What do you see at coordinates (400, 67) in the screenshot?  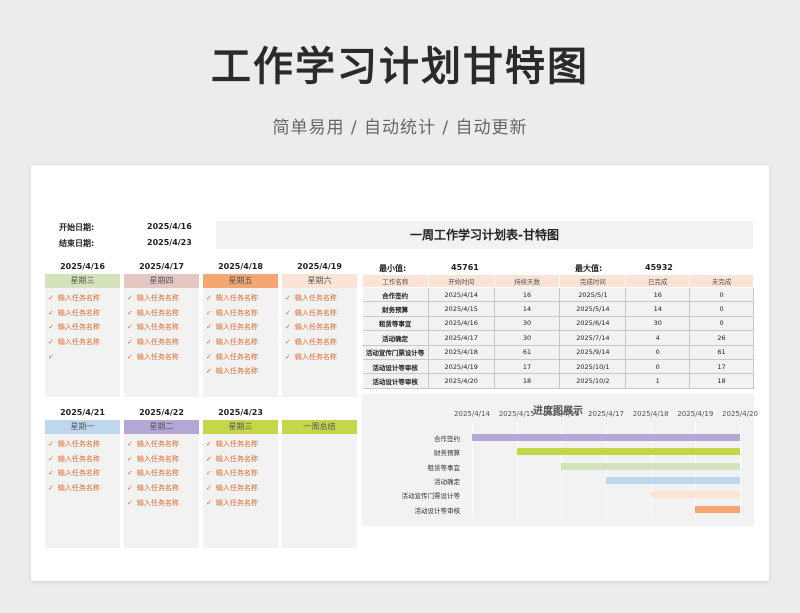 I see `page-title: 工作学习计划甘特图` at bounding box center [400, 67].